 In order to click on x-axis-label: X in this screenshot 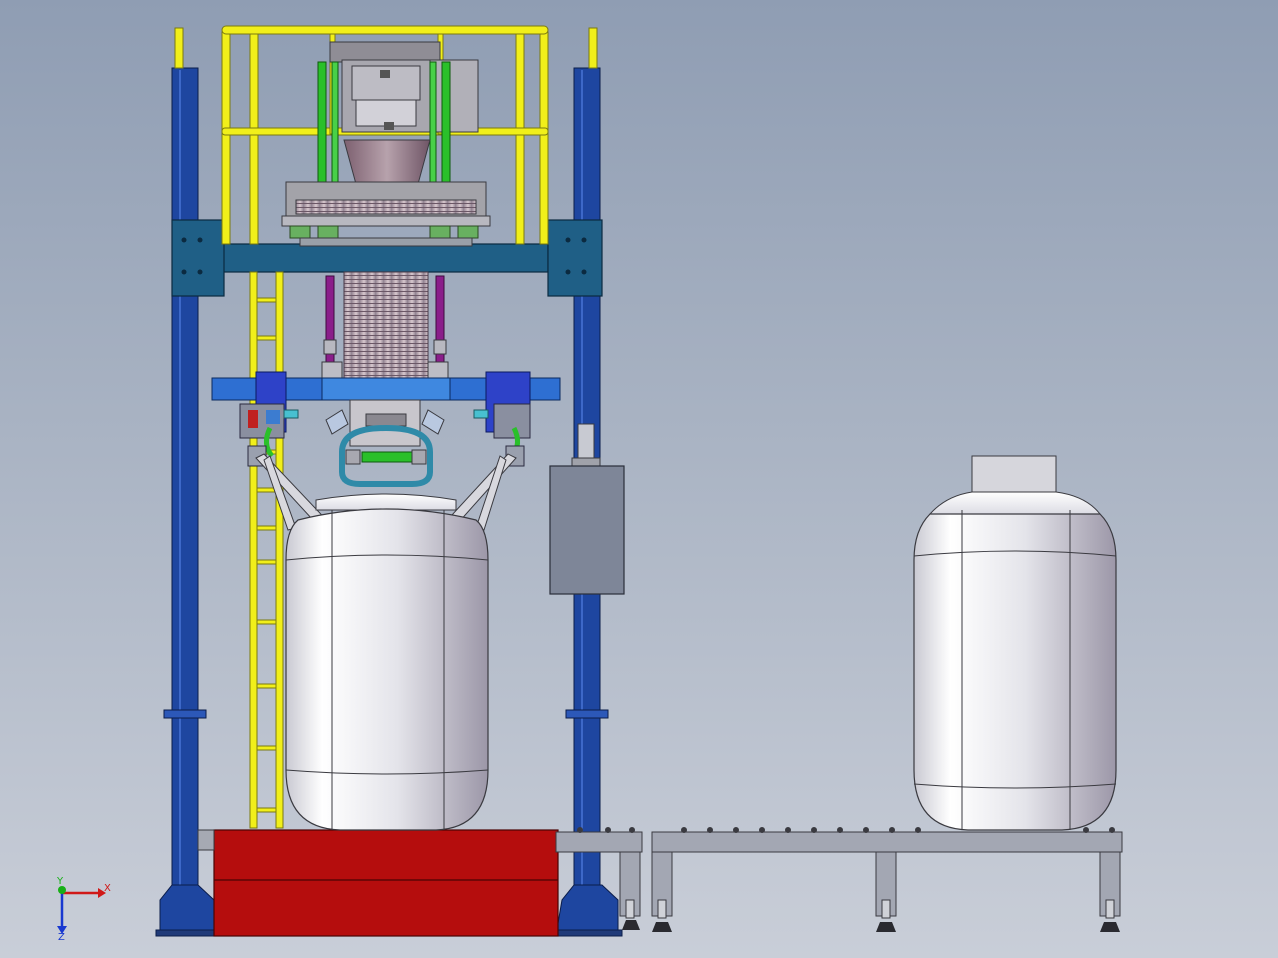, I will do `click(107, 888)`.